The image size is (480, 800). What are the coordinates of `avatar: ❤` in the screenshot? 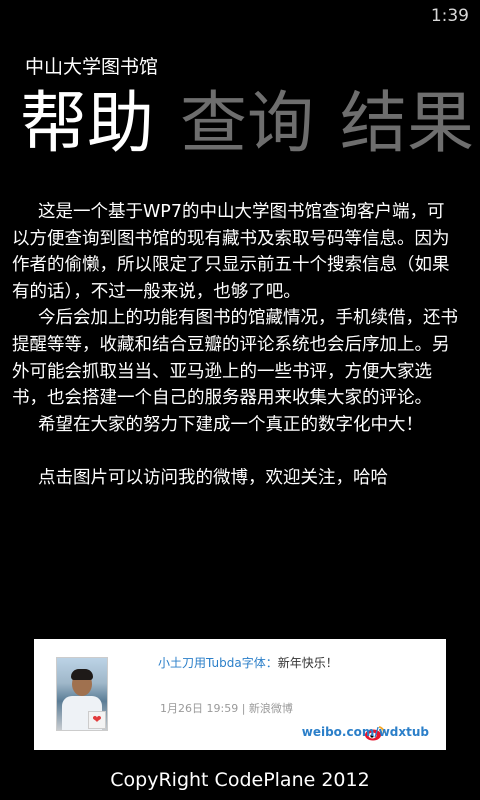 It's located at (82, 694).